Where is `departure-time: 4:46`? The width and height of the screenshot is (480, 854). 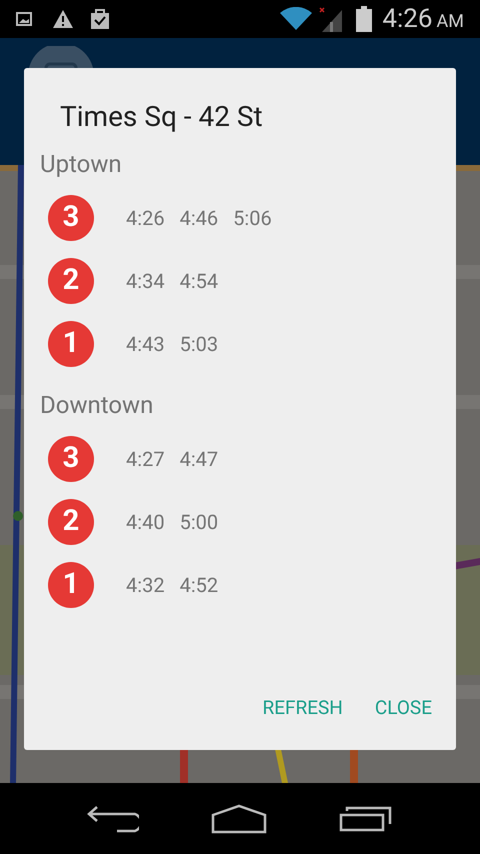 departure-time: 4:46 is located at coordinates (199, 218).